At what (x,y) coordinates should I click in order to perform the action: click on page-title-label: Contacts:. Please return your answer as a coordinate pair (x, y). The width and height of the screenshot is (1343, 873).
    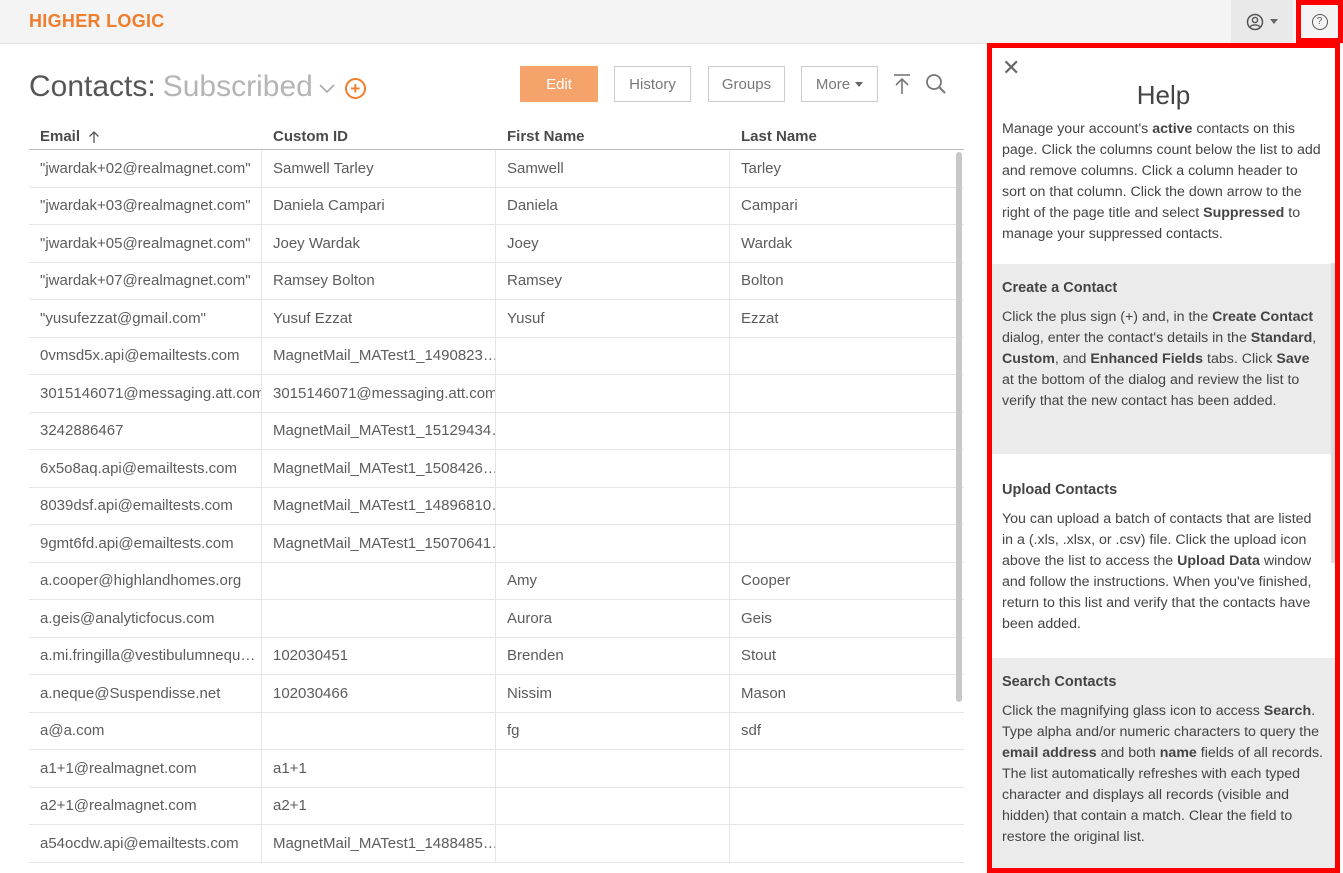
    Looking at the image, I should click on (92, 86).